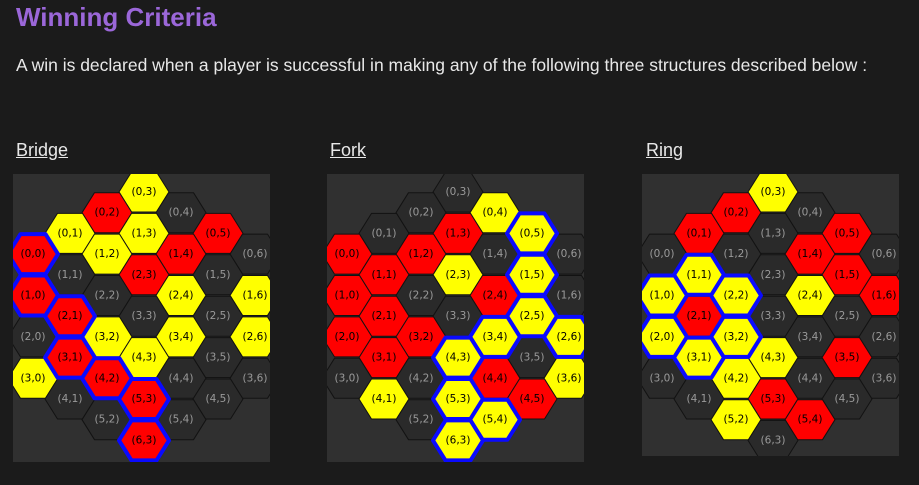 The image size is (919, 485). I want to click on bridge-hex-label: (2,6), so click(255, 337).